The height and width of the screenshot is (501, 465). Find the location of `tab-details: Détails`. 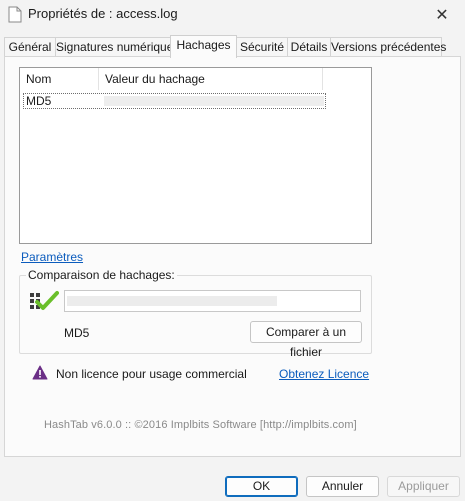

tab-details: Détails is located at coordinates (309, 47).